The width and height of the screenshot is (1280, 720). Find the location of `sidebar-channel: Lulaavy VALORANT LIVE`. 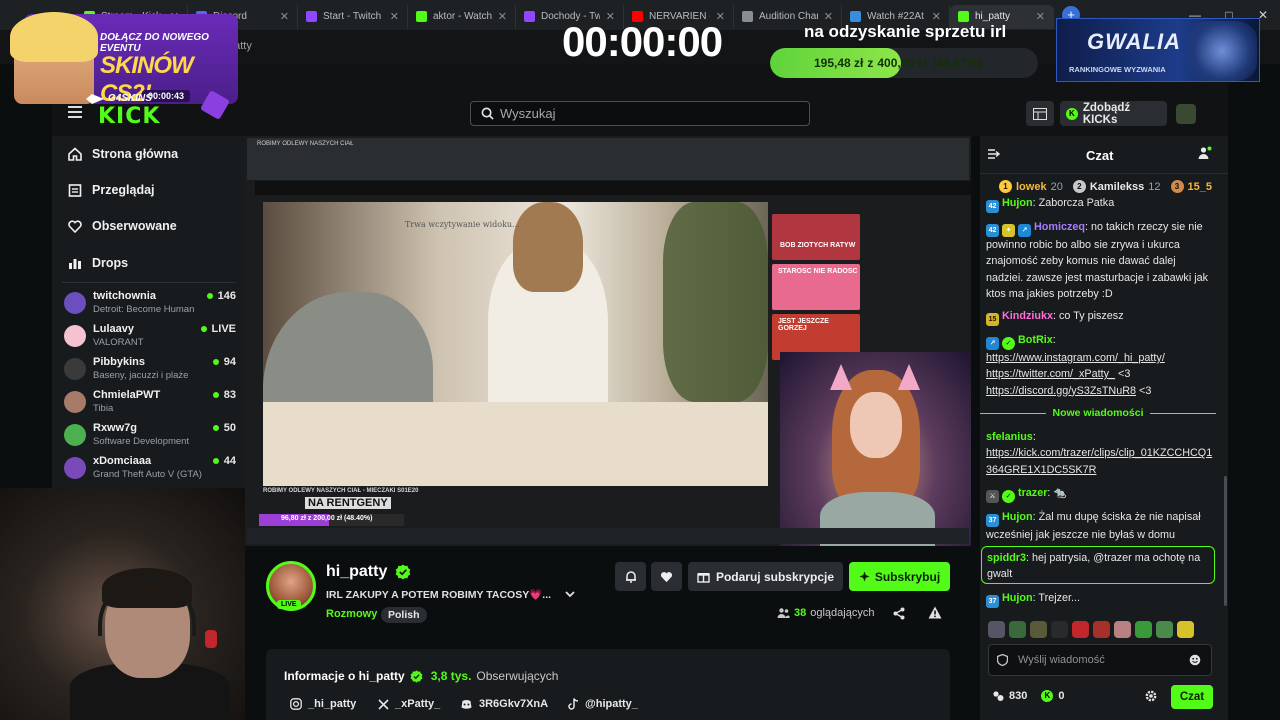

sidebar-channel: Lulaavy VALORANT LIVE is located at coordinates (150, 336).